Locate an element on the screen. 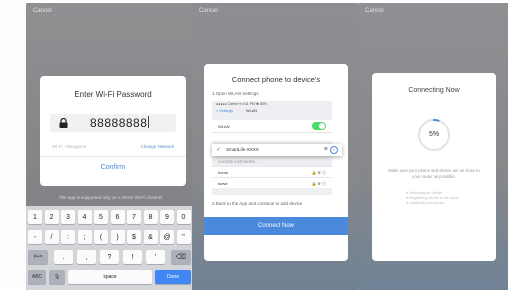  key: 1 is located at coordinates (35, 217).